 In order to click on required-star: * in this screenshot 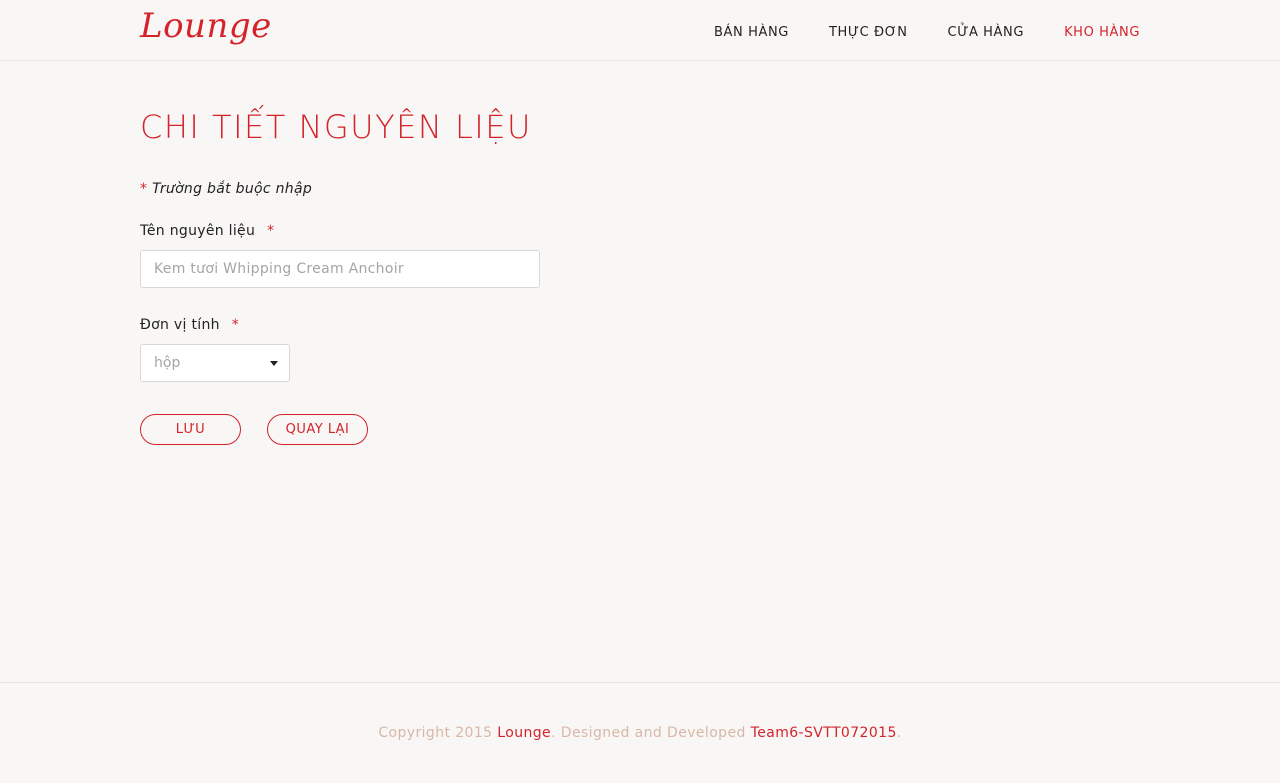, I will do `click(144, 189)`.